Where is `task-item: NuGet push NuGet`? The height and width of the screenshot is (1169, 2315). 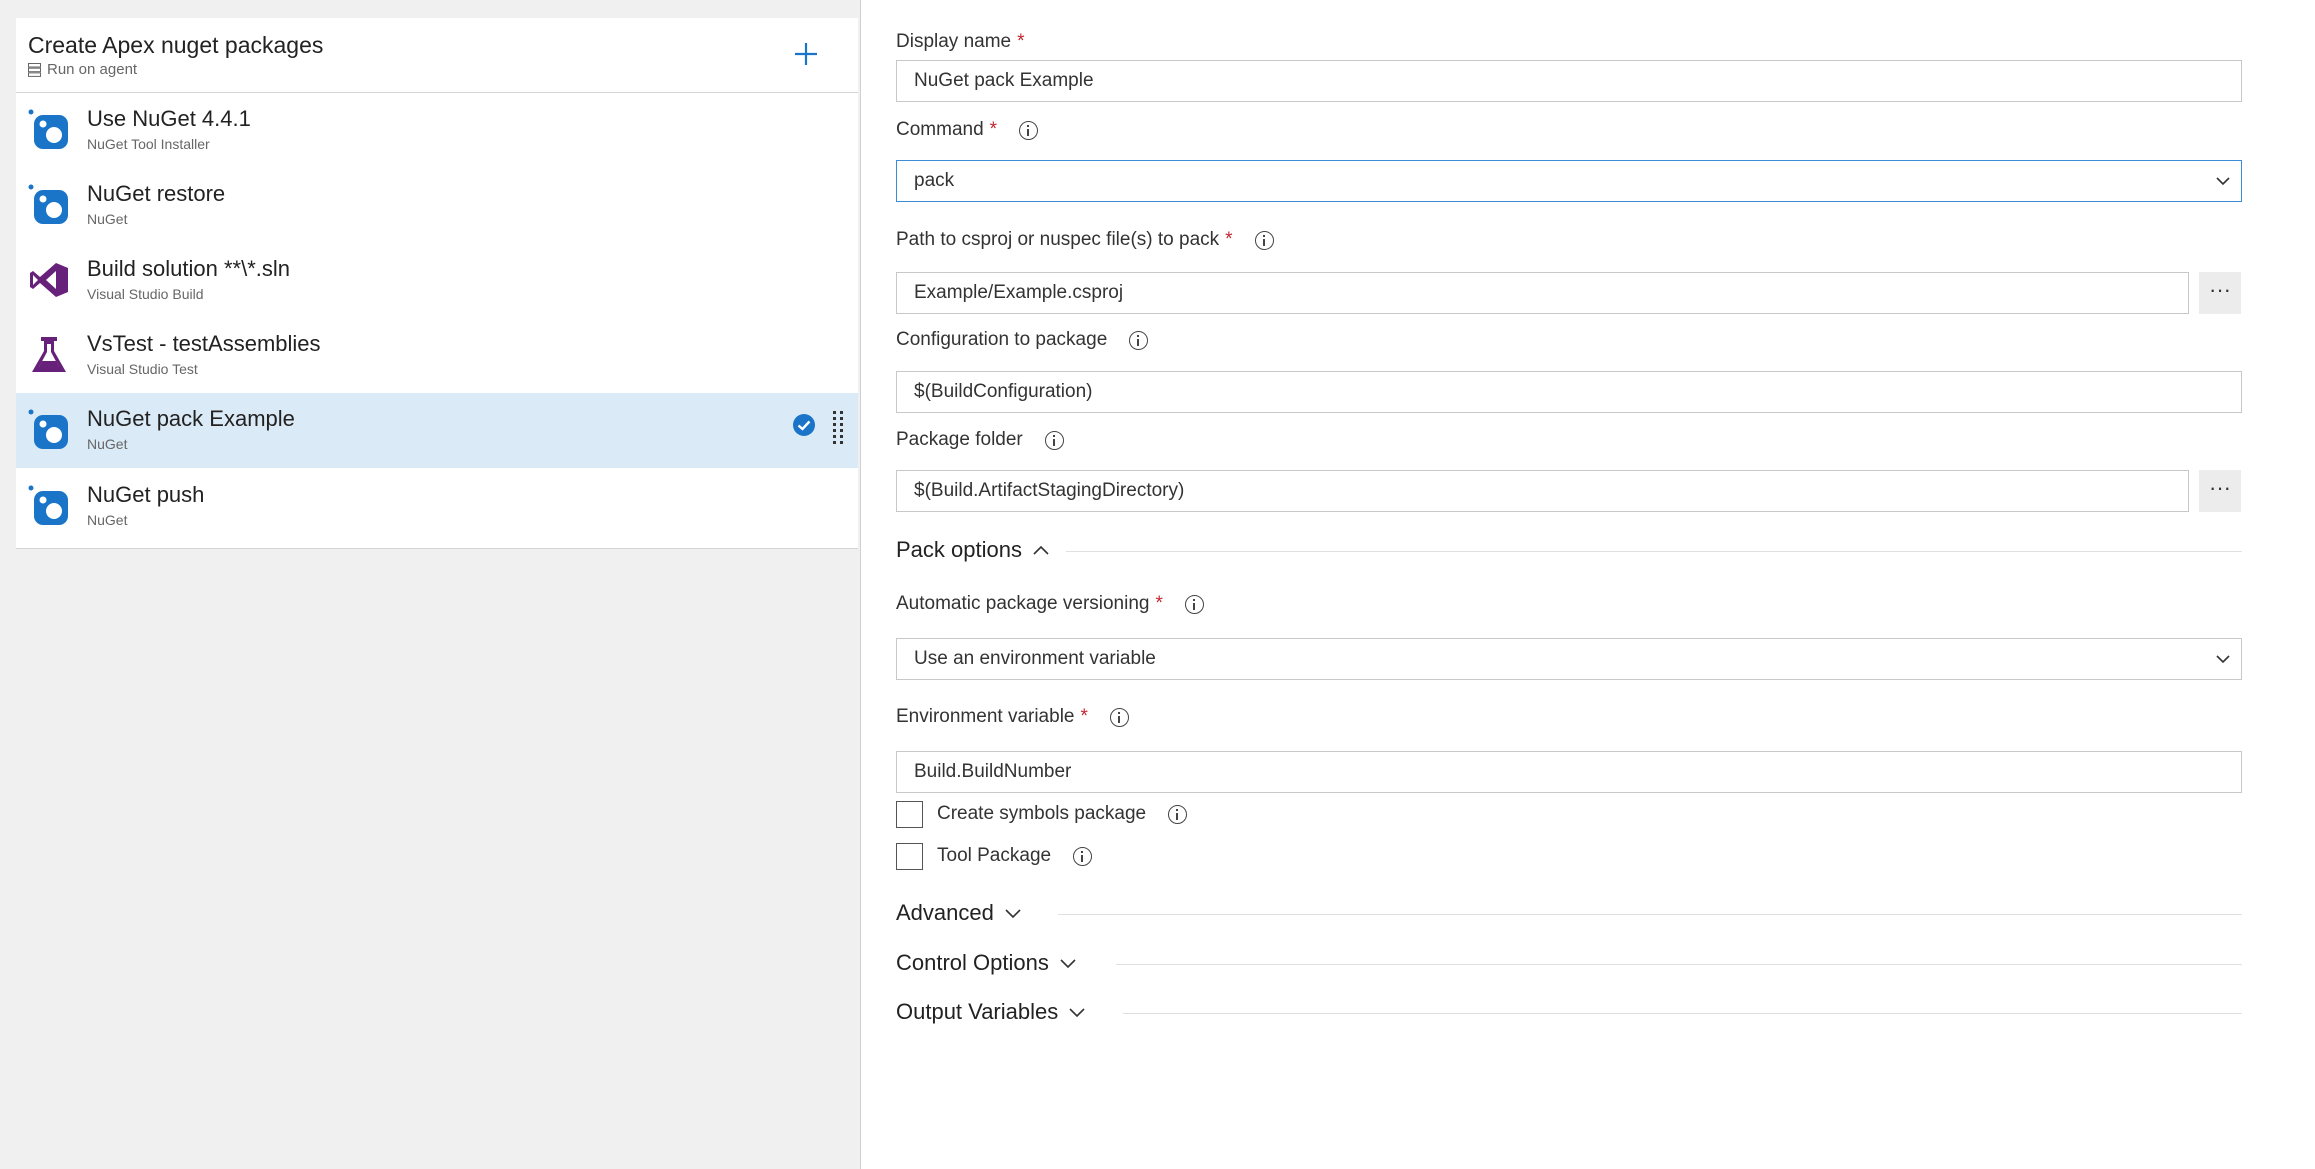 task-item: NuGet push NuGet is located at coordinates (437, 506).